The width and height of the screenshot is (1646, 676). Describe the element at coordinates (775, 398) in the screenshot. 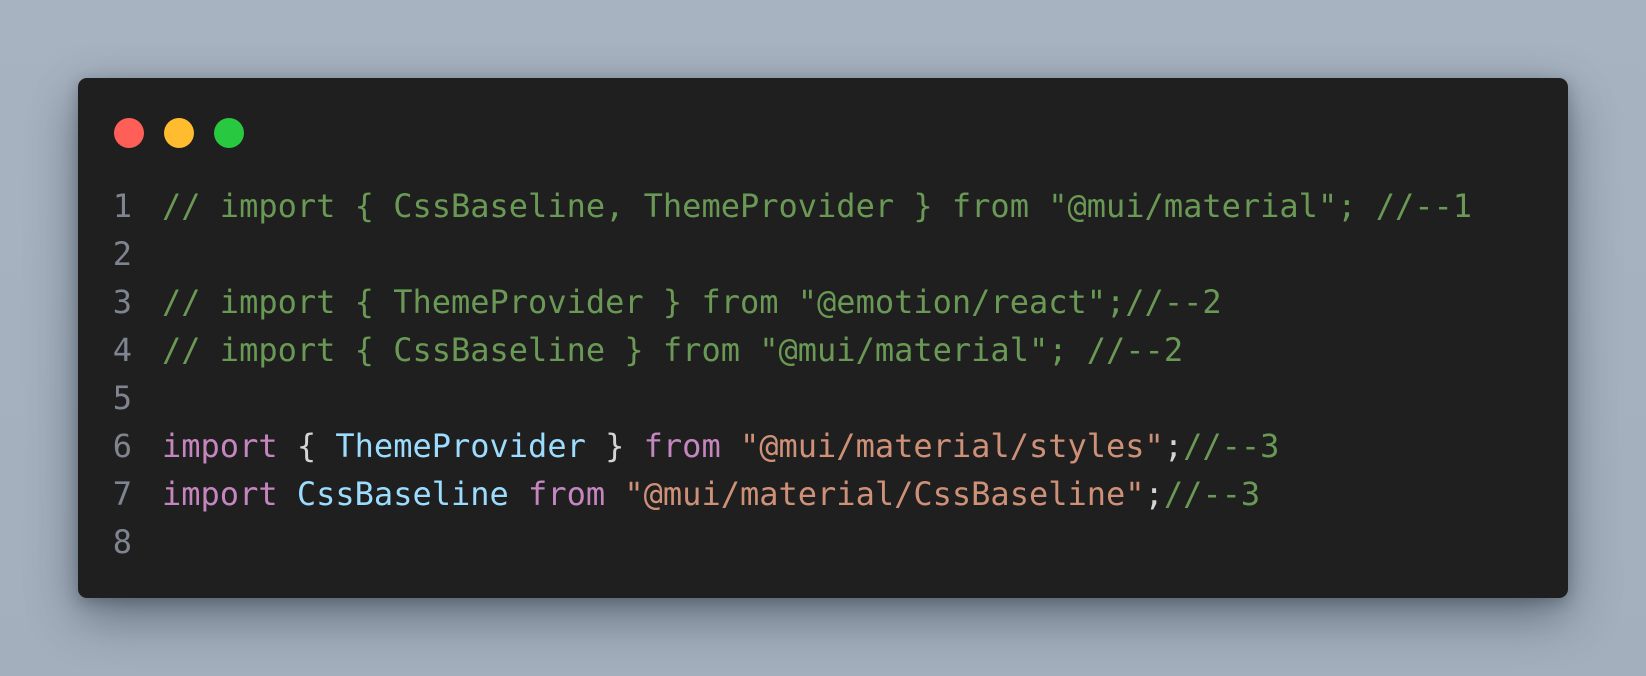

I see `code-line: 5` at that location.